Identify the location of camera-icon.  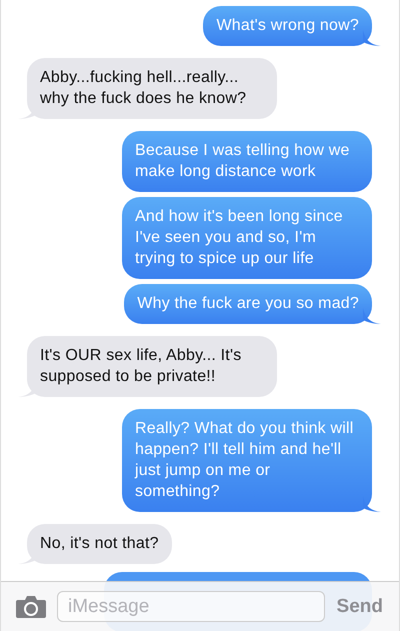
(31, 606).